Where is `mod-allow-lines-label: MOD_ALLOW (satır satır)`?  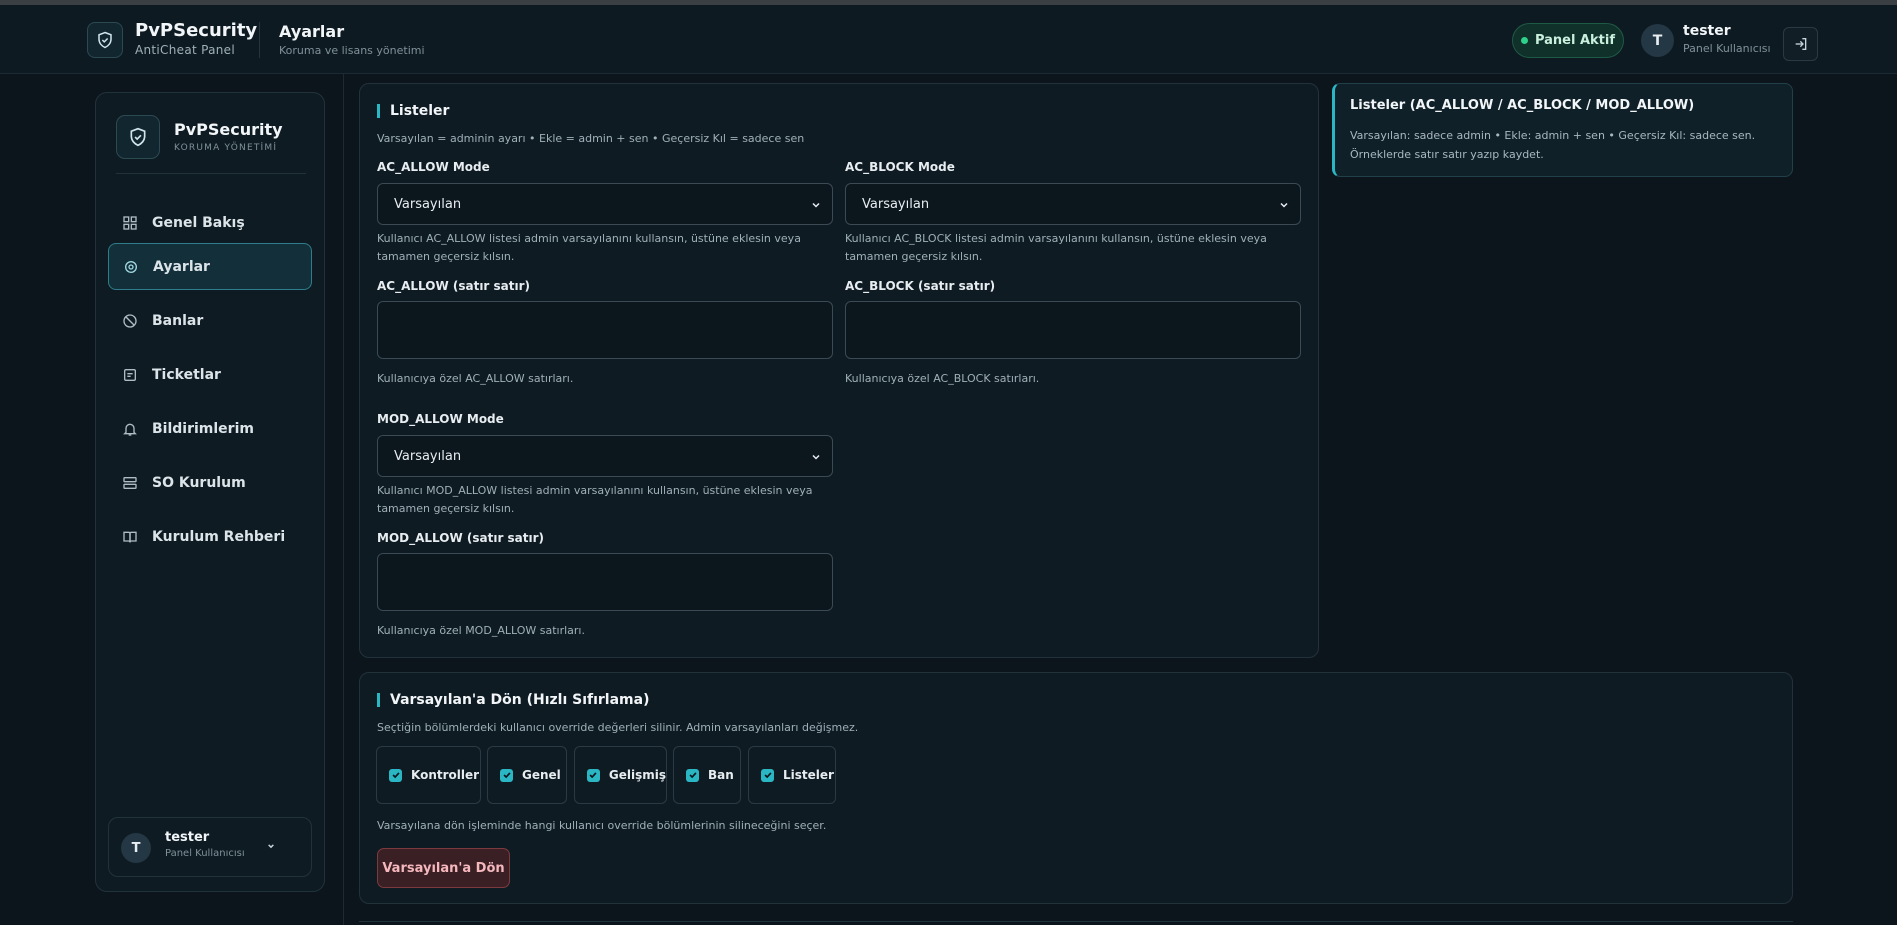
mod-allow-lines-label: MOD_ALLOW (satır satır) is located at coordinates (461, 538).